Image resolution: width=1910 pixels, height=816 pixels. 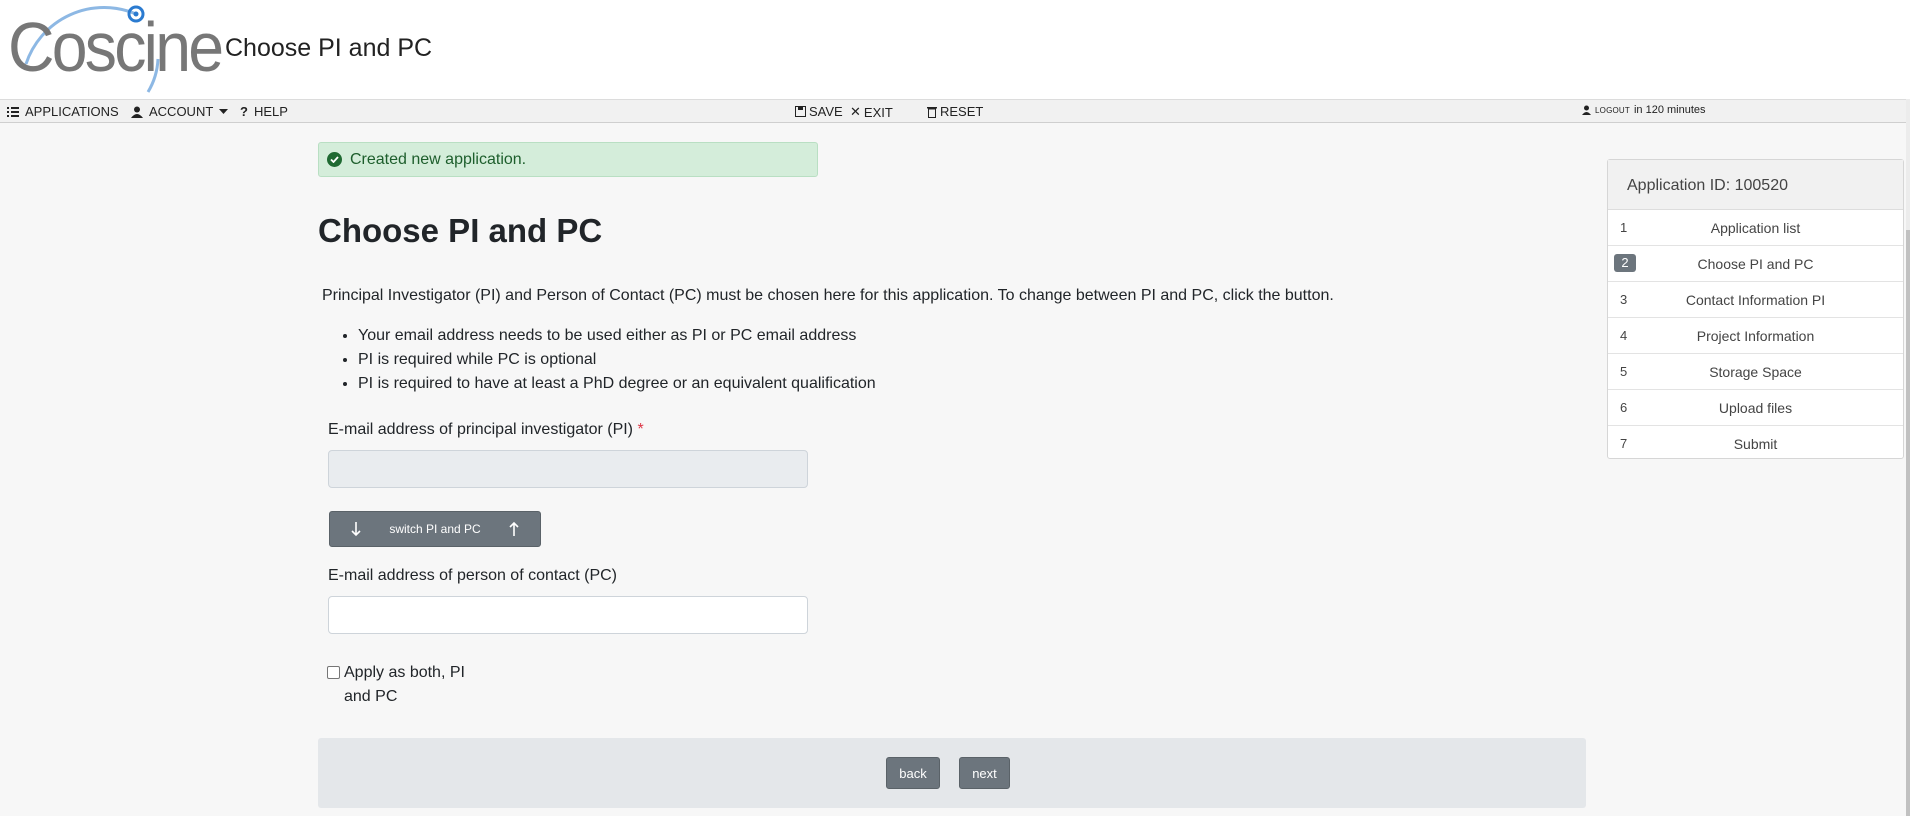 I want to click on pc-email-label: E-mail address of person of contact (PC), so click(x=473, y=575).